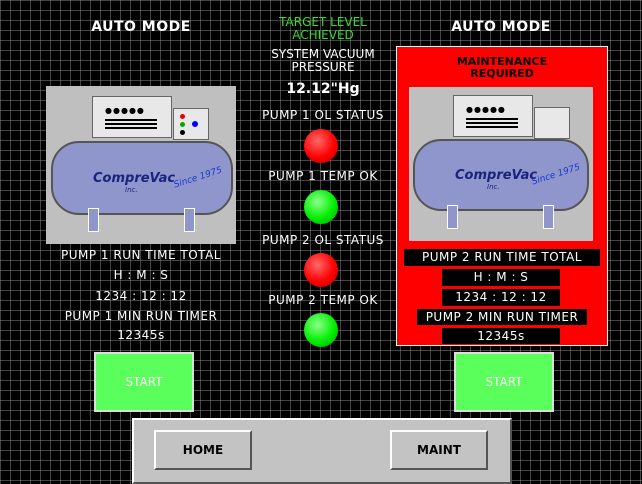 Image resolution: width=642 pixels, height=484 pixels. What do you see at coordinates (141, 255) in the screenshot?
I see `pump1-run-time-total-label: PUMP 1 RUN TIME TOTAL` at bounding box center [141, 255].